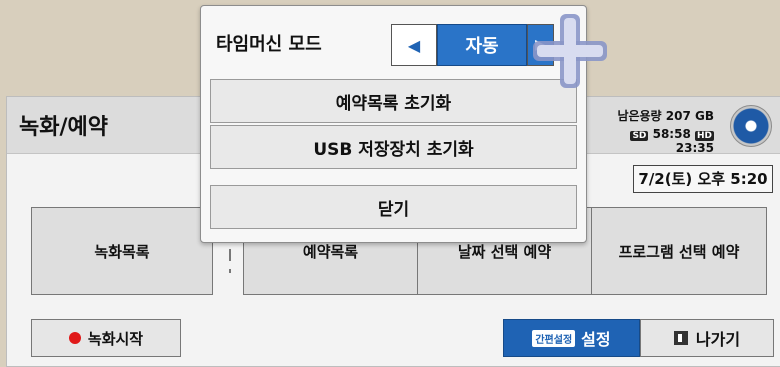 The width and height of the screenshot is (780, 367). Describe the element at coordinates (115, 338) in the screenshot. I see `record-start-label: 녹화시작` at that location.